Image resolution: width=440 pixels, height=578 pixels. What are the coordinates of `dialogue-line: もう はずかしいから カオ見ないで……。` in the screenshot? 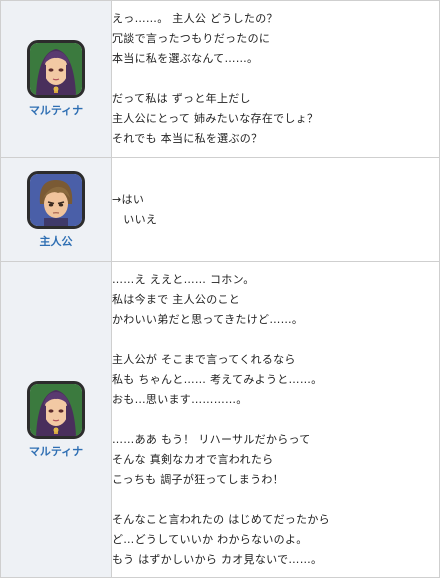 It's located at (217, 559).